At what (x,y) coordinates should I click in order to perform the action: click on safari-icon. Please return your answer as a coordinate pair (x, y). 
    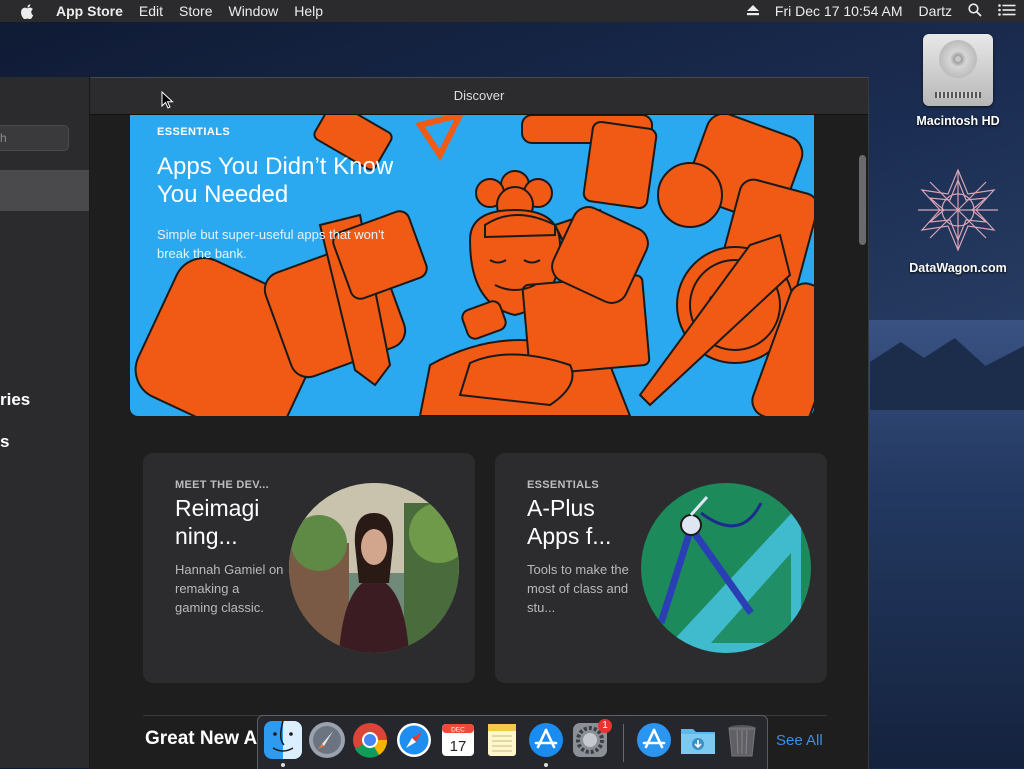
    Looking at the image, I should click on (414, 740).